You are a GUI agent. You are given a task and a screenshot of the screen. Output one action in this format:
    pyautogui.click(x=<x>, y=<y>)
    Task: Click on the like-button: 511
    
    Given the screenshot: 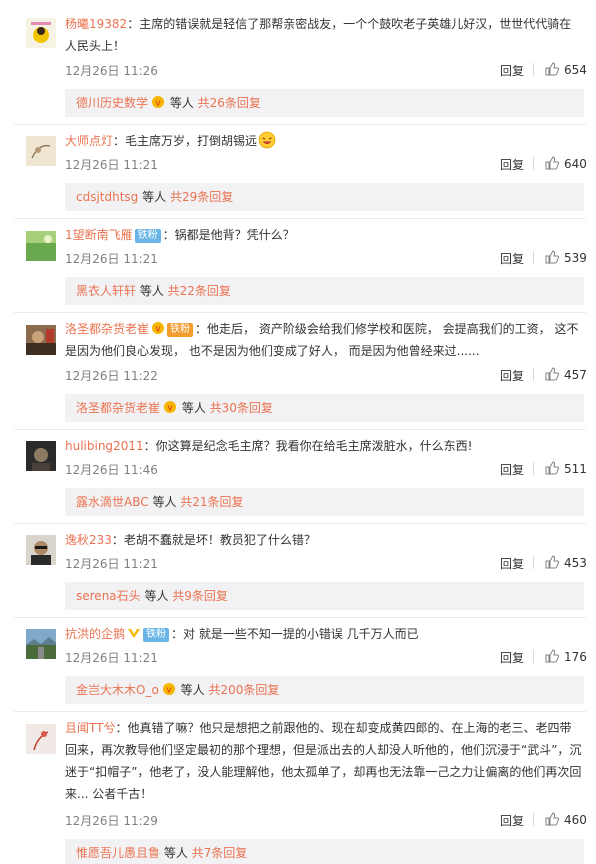 What is the action you would take?
    pyautogui.click(x=566, y=468)
    